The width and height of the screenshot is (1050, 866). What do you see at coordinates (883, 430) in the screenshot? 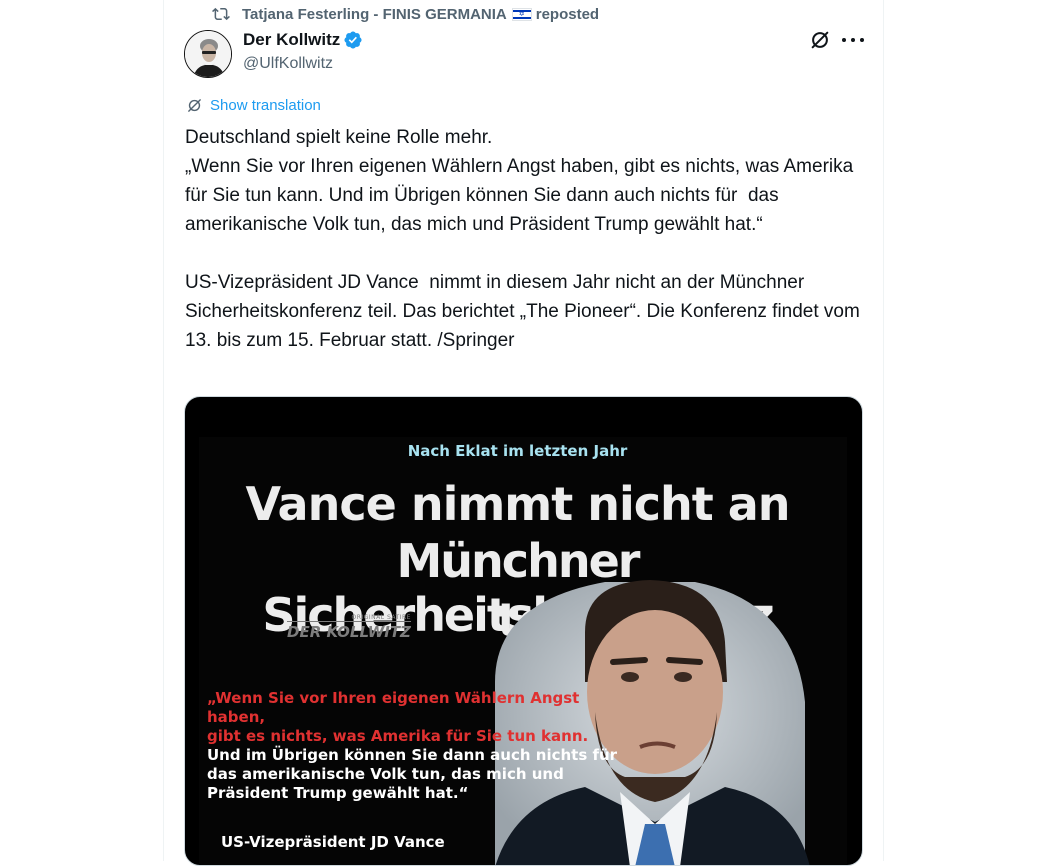
I see `timeline-border-right` at bounding box center [883, 430].